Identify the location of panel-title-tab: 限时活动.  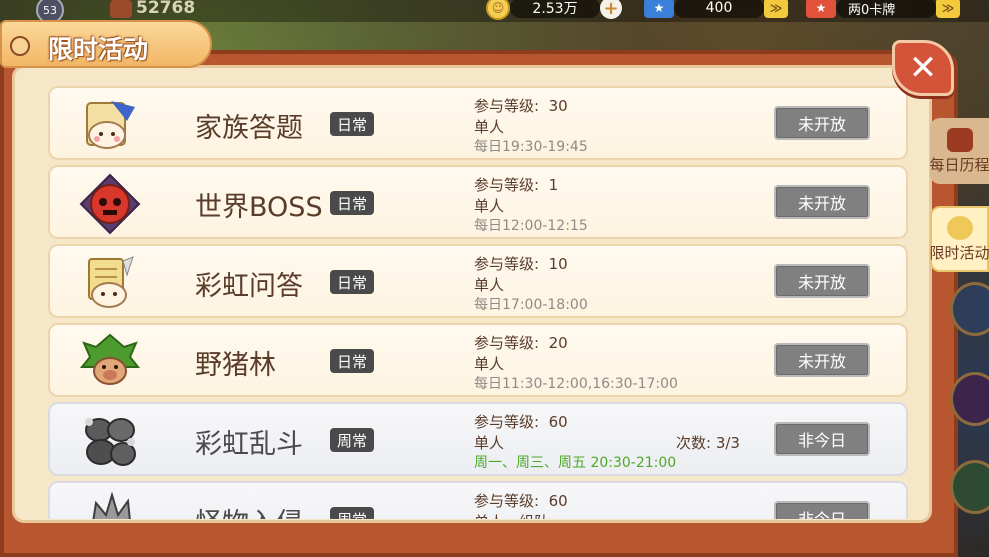
(106, 44).